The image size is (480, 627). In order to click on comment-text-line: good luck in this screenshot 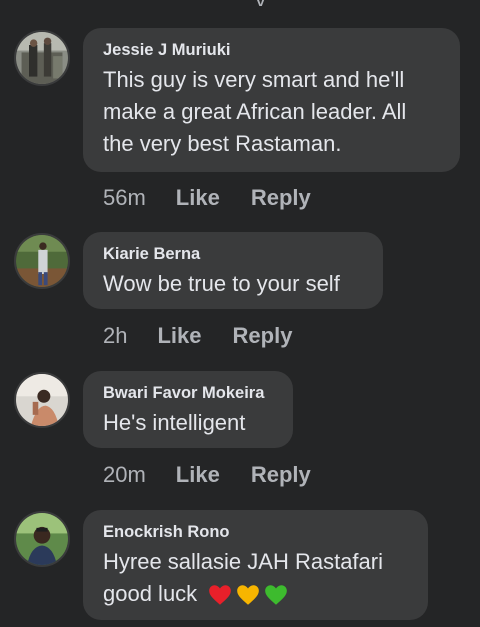, I will do `click(150, 593)`.